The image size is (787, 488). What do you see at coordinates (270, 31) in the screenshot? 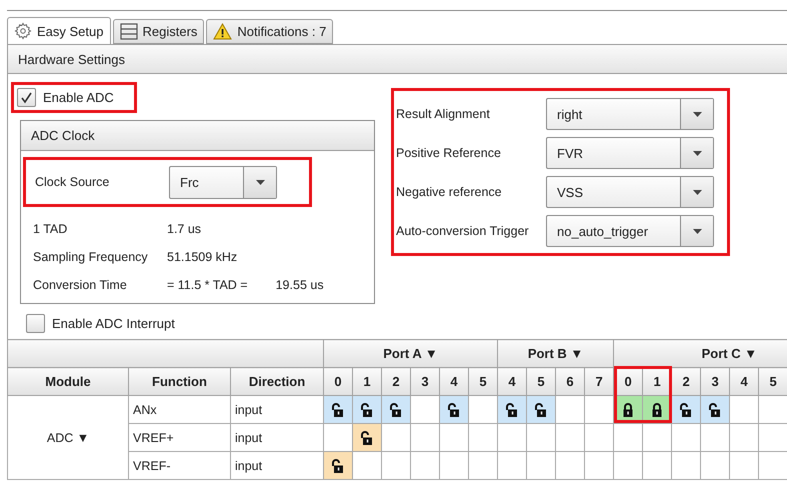
I see `tab: Notifications : 7` at bounding box center [270, 31].